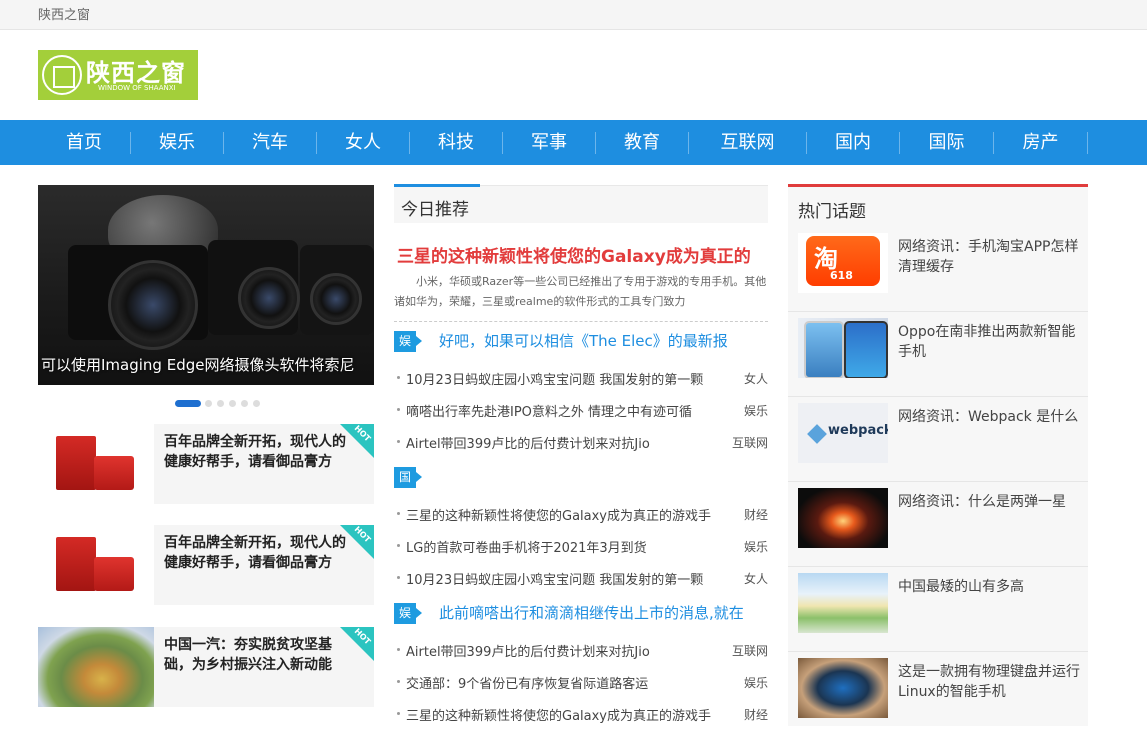  What do you see at coordinates (435, 210) in the screenshot?
I see `section-title: 今日推荐` at bounding box center [435, 210].